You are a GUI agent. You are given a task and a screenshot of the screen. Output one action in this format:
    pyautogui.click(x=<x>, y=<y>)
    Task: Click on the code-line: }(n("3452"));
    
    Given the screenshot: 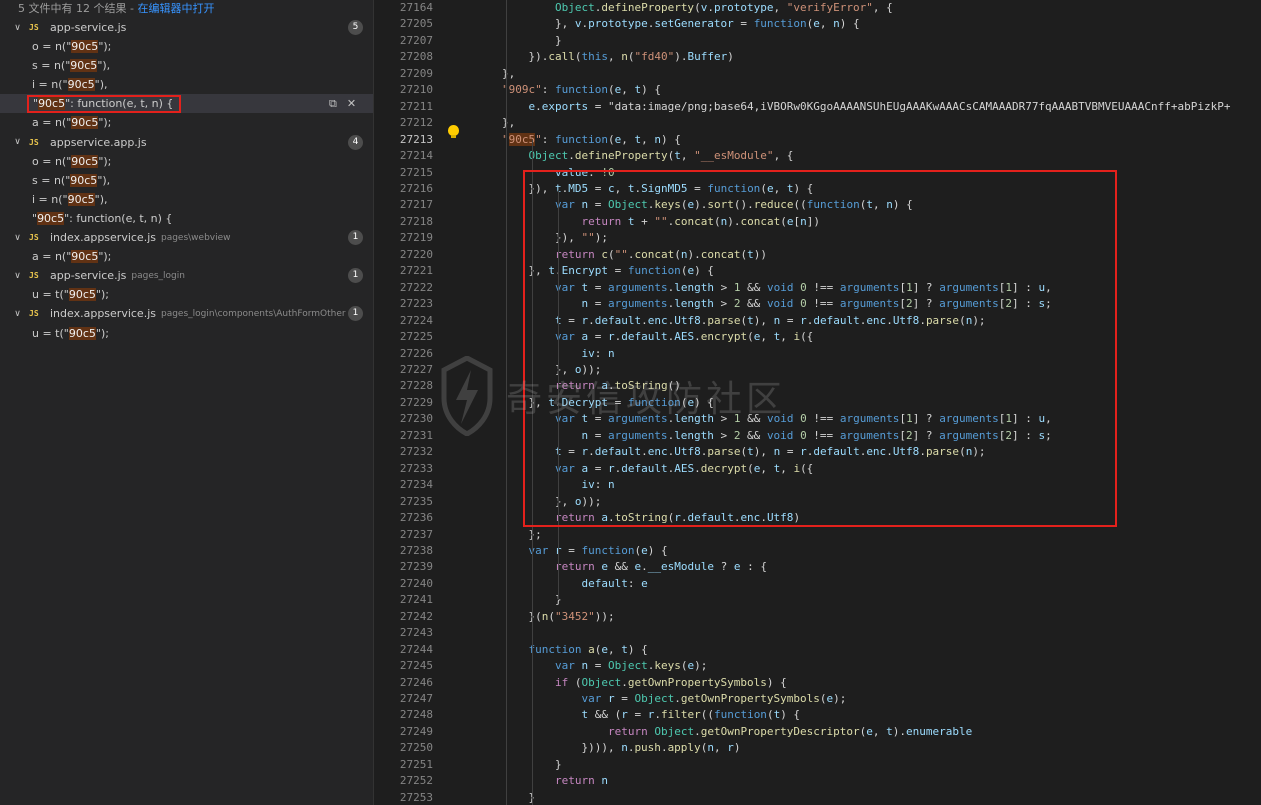 What is the action you would take?
    pyautogui.click(x=855, y=617)
    